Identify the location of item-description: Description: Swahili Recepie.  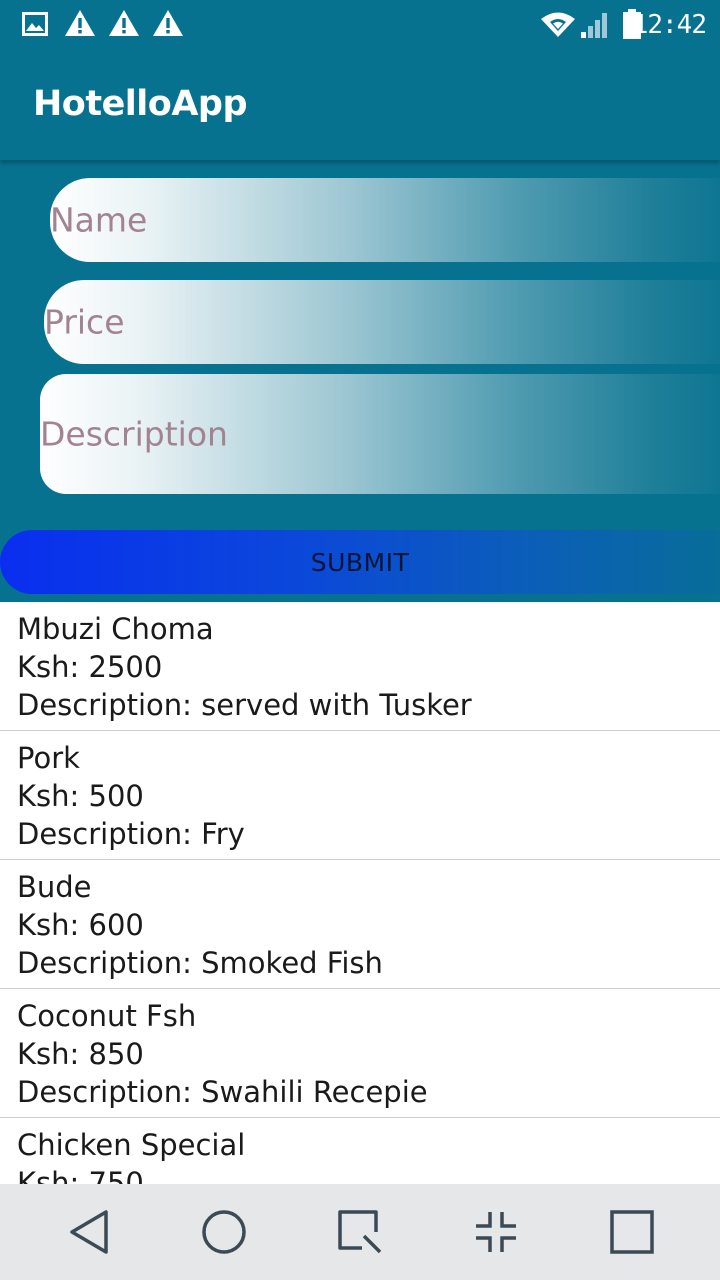
(222, 1092).